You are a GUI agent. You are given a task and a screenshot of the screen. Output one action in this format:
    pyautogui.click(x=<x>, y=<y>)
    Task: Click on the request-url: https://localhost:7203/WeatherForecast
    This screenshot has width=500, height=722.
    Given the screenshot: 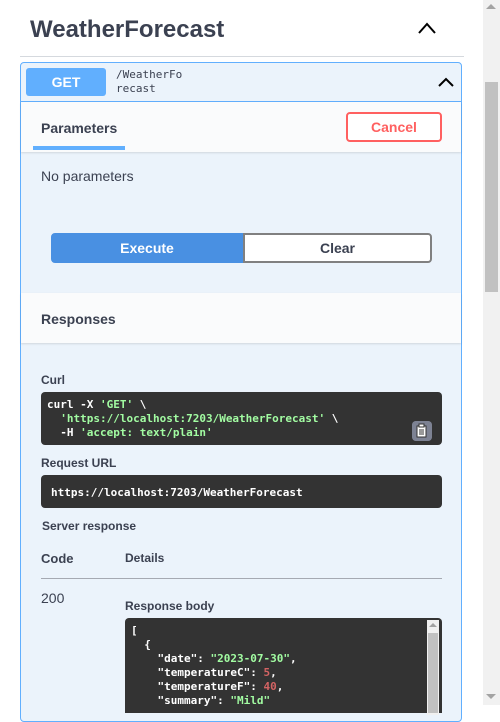 What is the action you would take?
    pyautogui.click(x=177, y=492)
    